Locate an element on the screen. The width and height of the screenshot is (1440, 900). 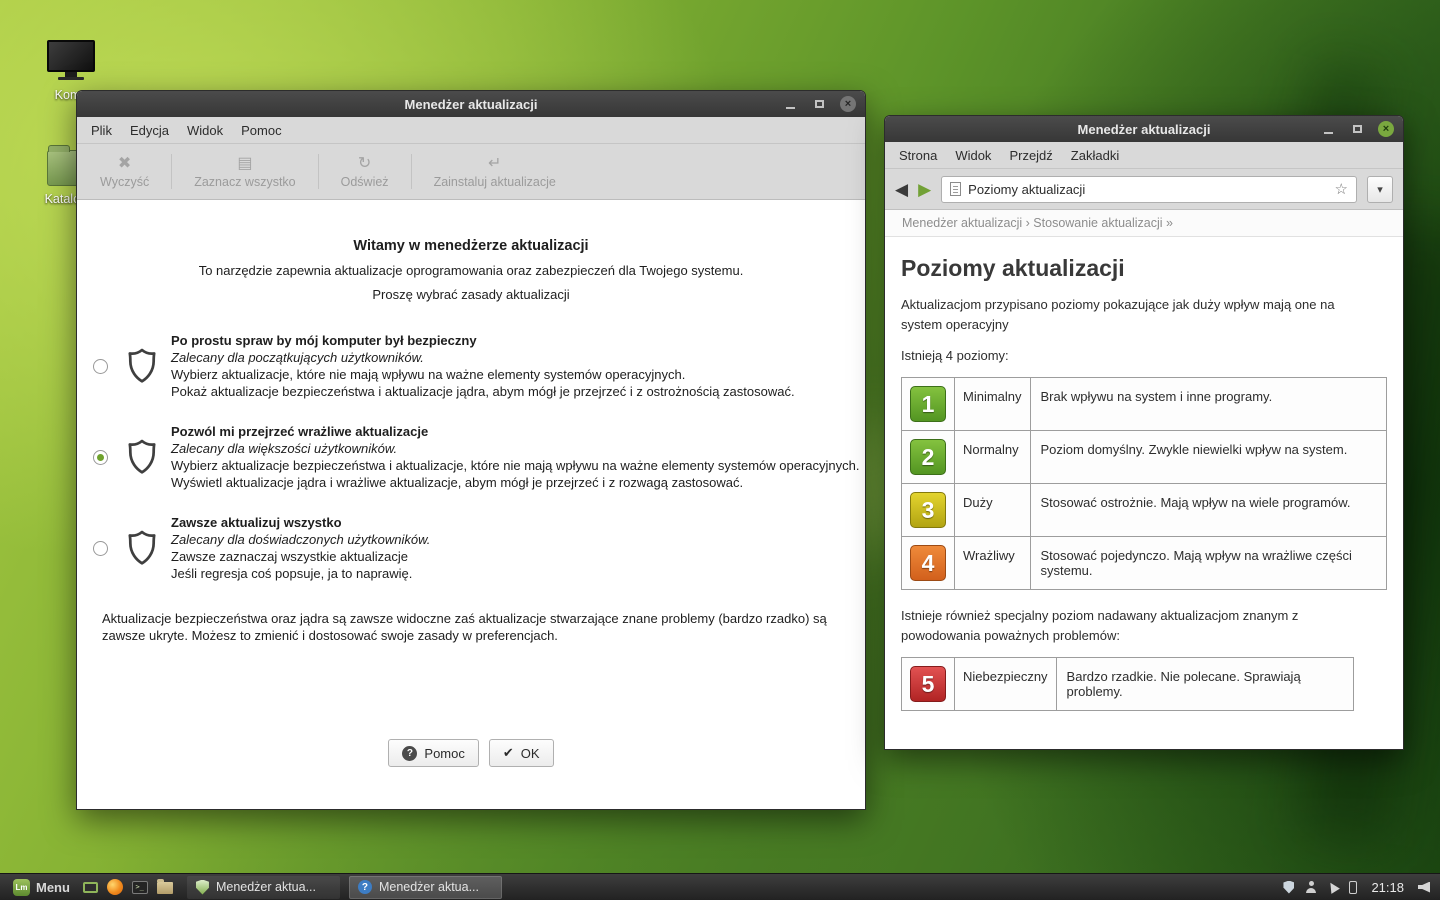
menu-przejdz: Przejdź is located at coordinates (1030, 155).